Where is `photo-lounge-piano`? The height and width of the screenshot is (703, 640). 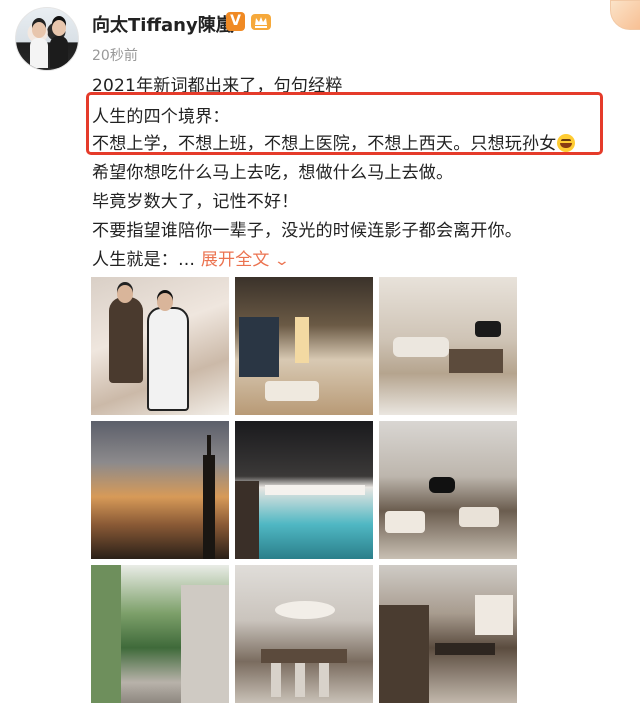 photo-lounge-piano is located at coordinates (448, 490).